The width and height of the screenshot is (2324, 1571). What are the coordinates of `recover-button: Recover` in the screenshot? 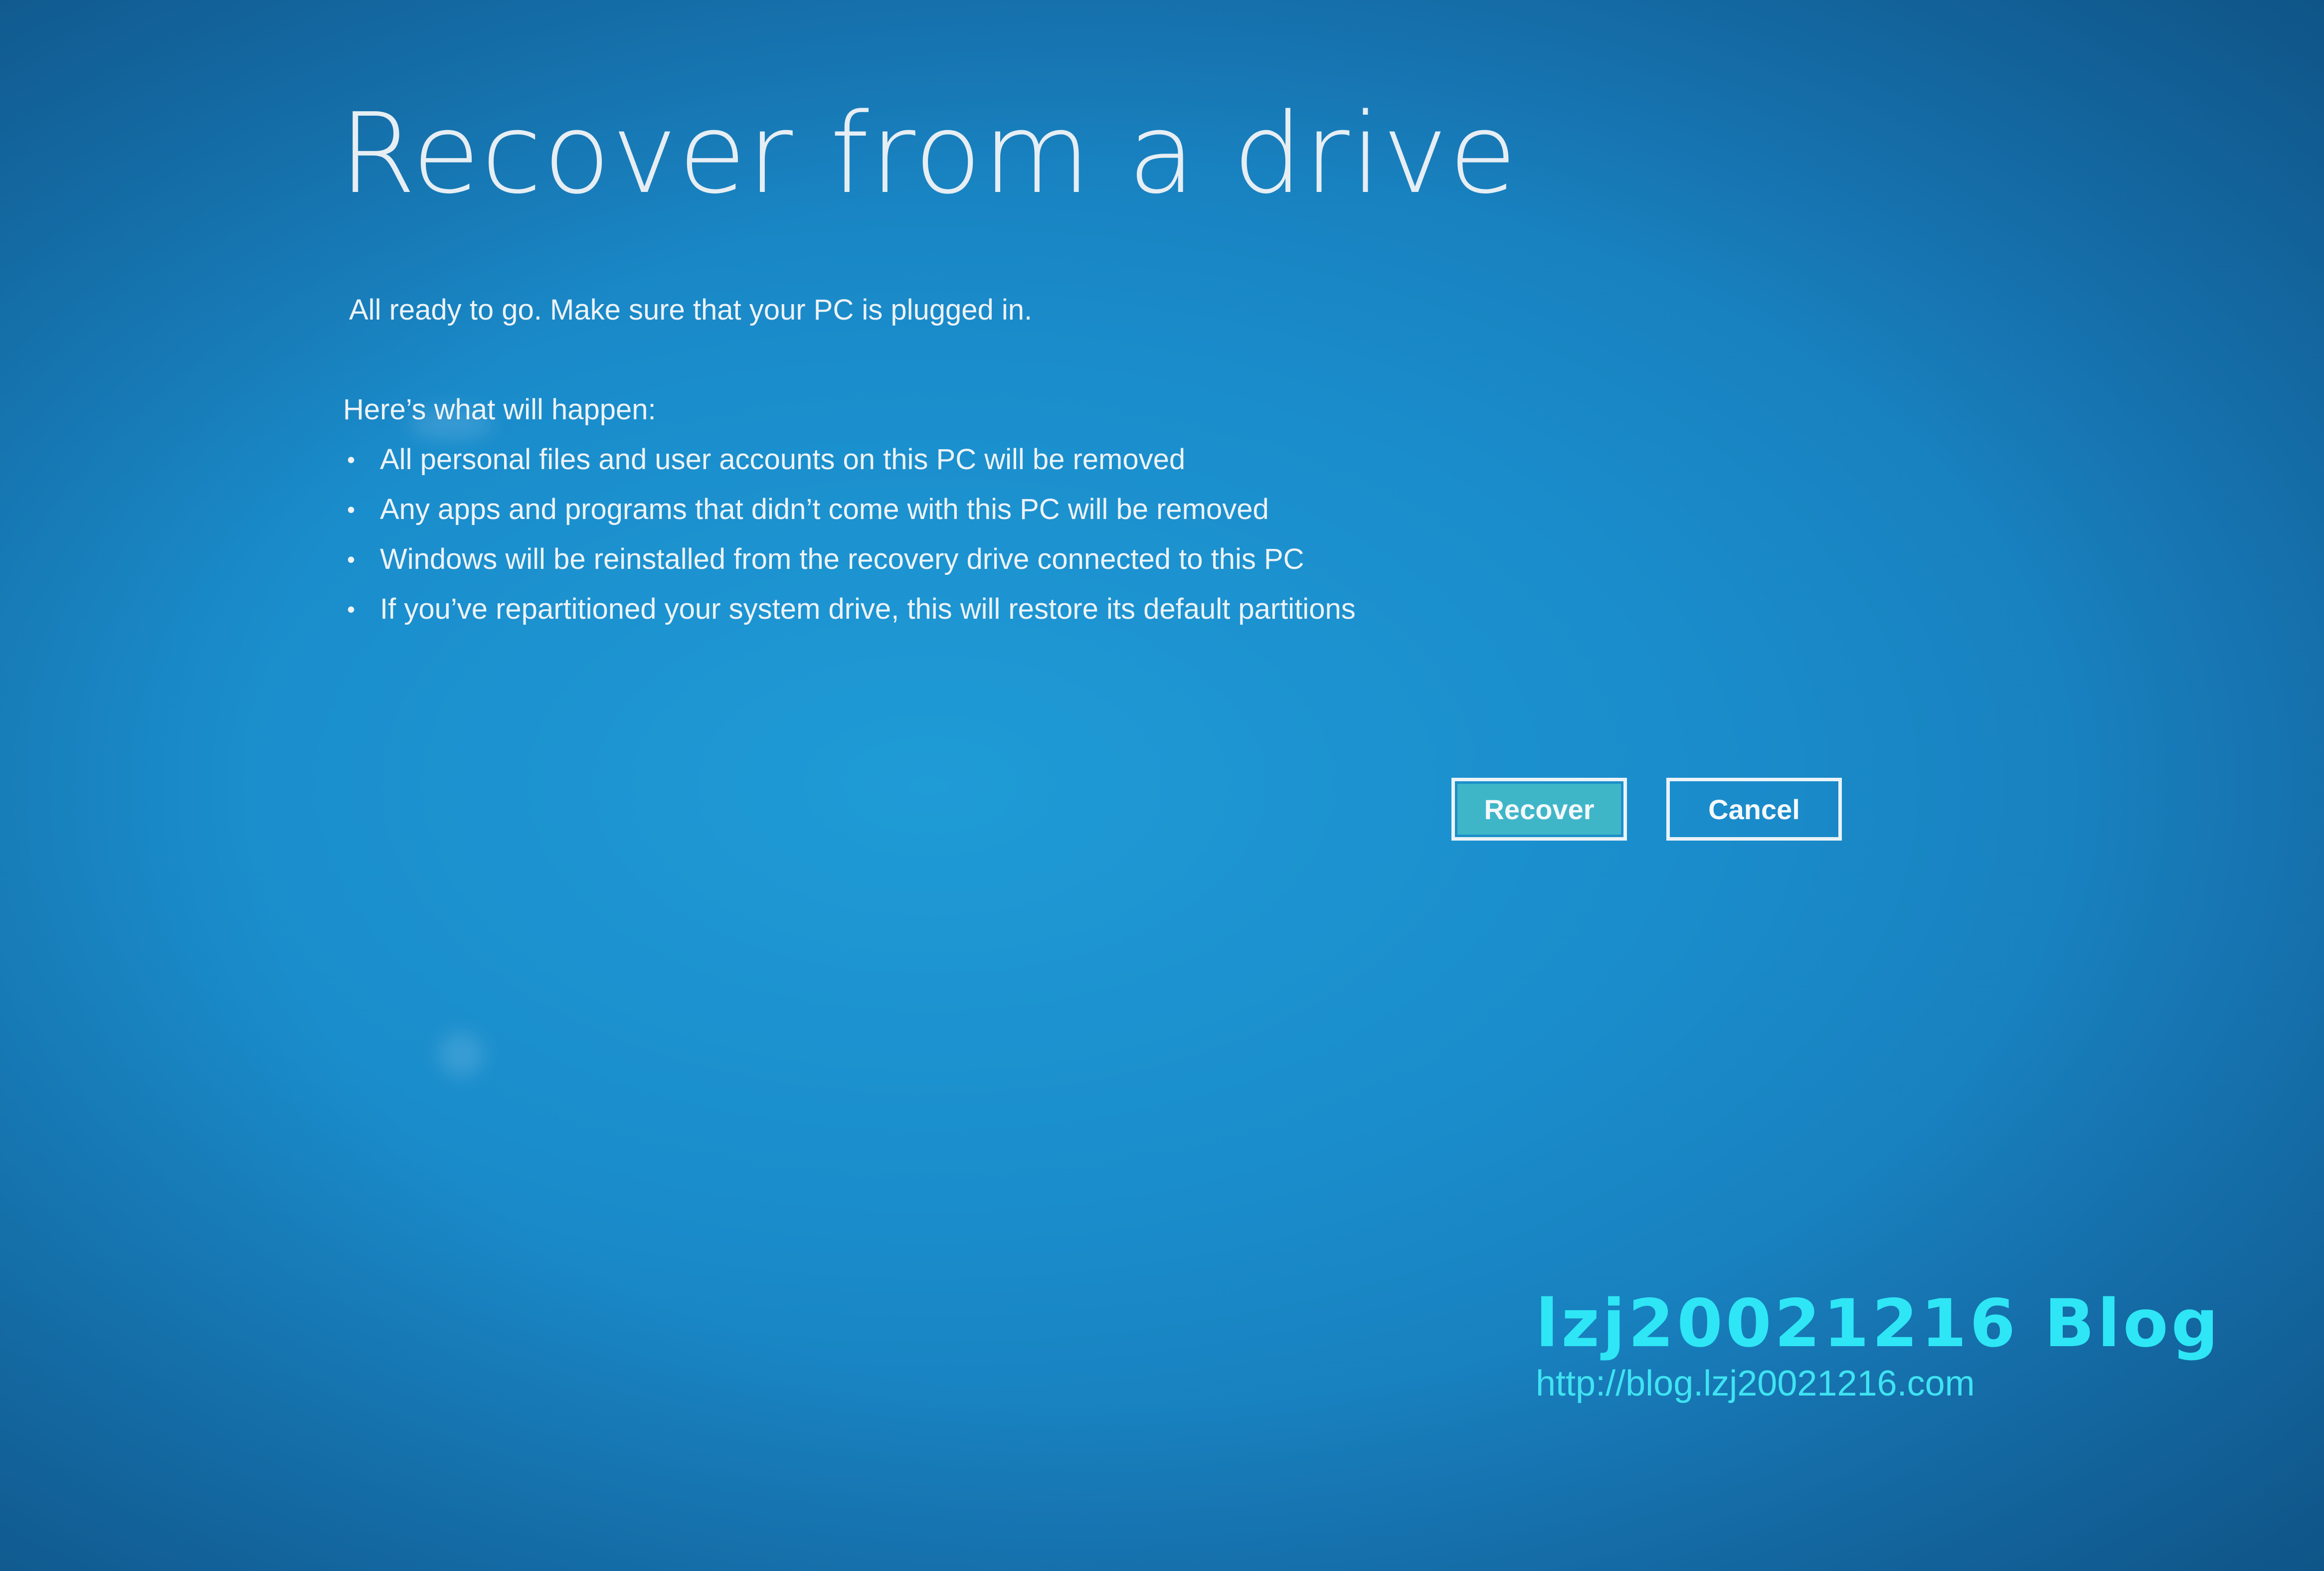 It's located at (1539, 810).